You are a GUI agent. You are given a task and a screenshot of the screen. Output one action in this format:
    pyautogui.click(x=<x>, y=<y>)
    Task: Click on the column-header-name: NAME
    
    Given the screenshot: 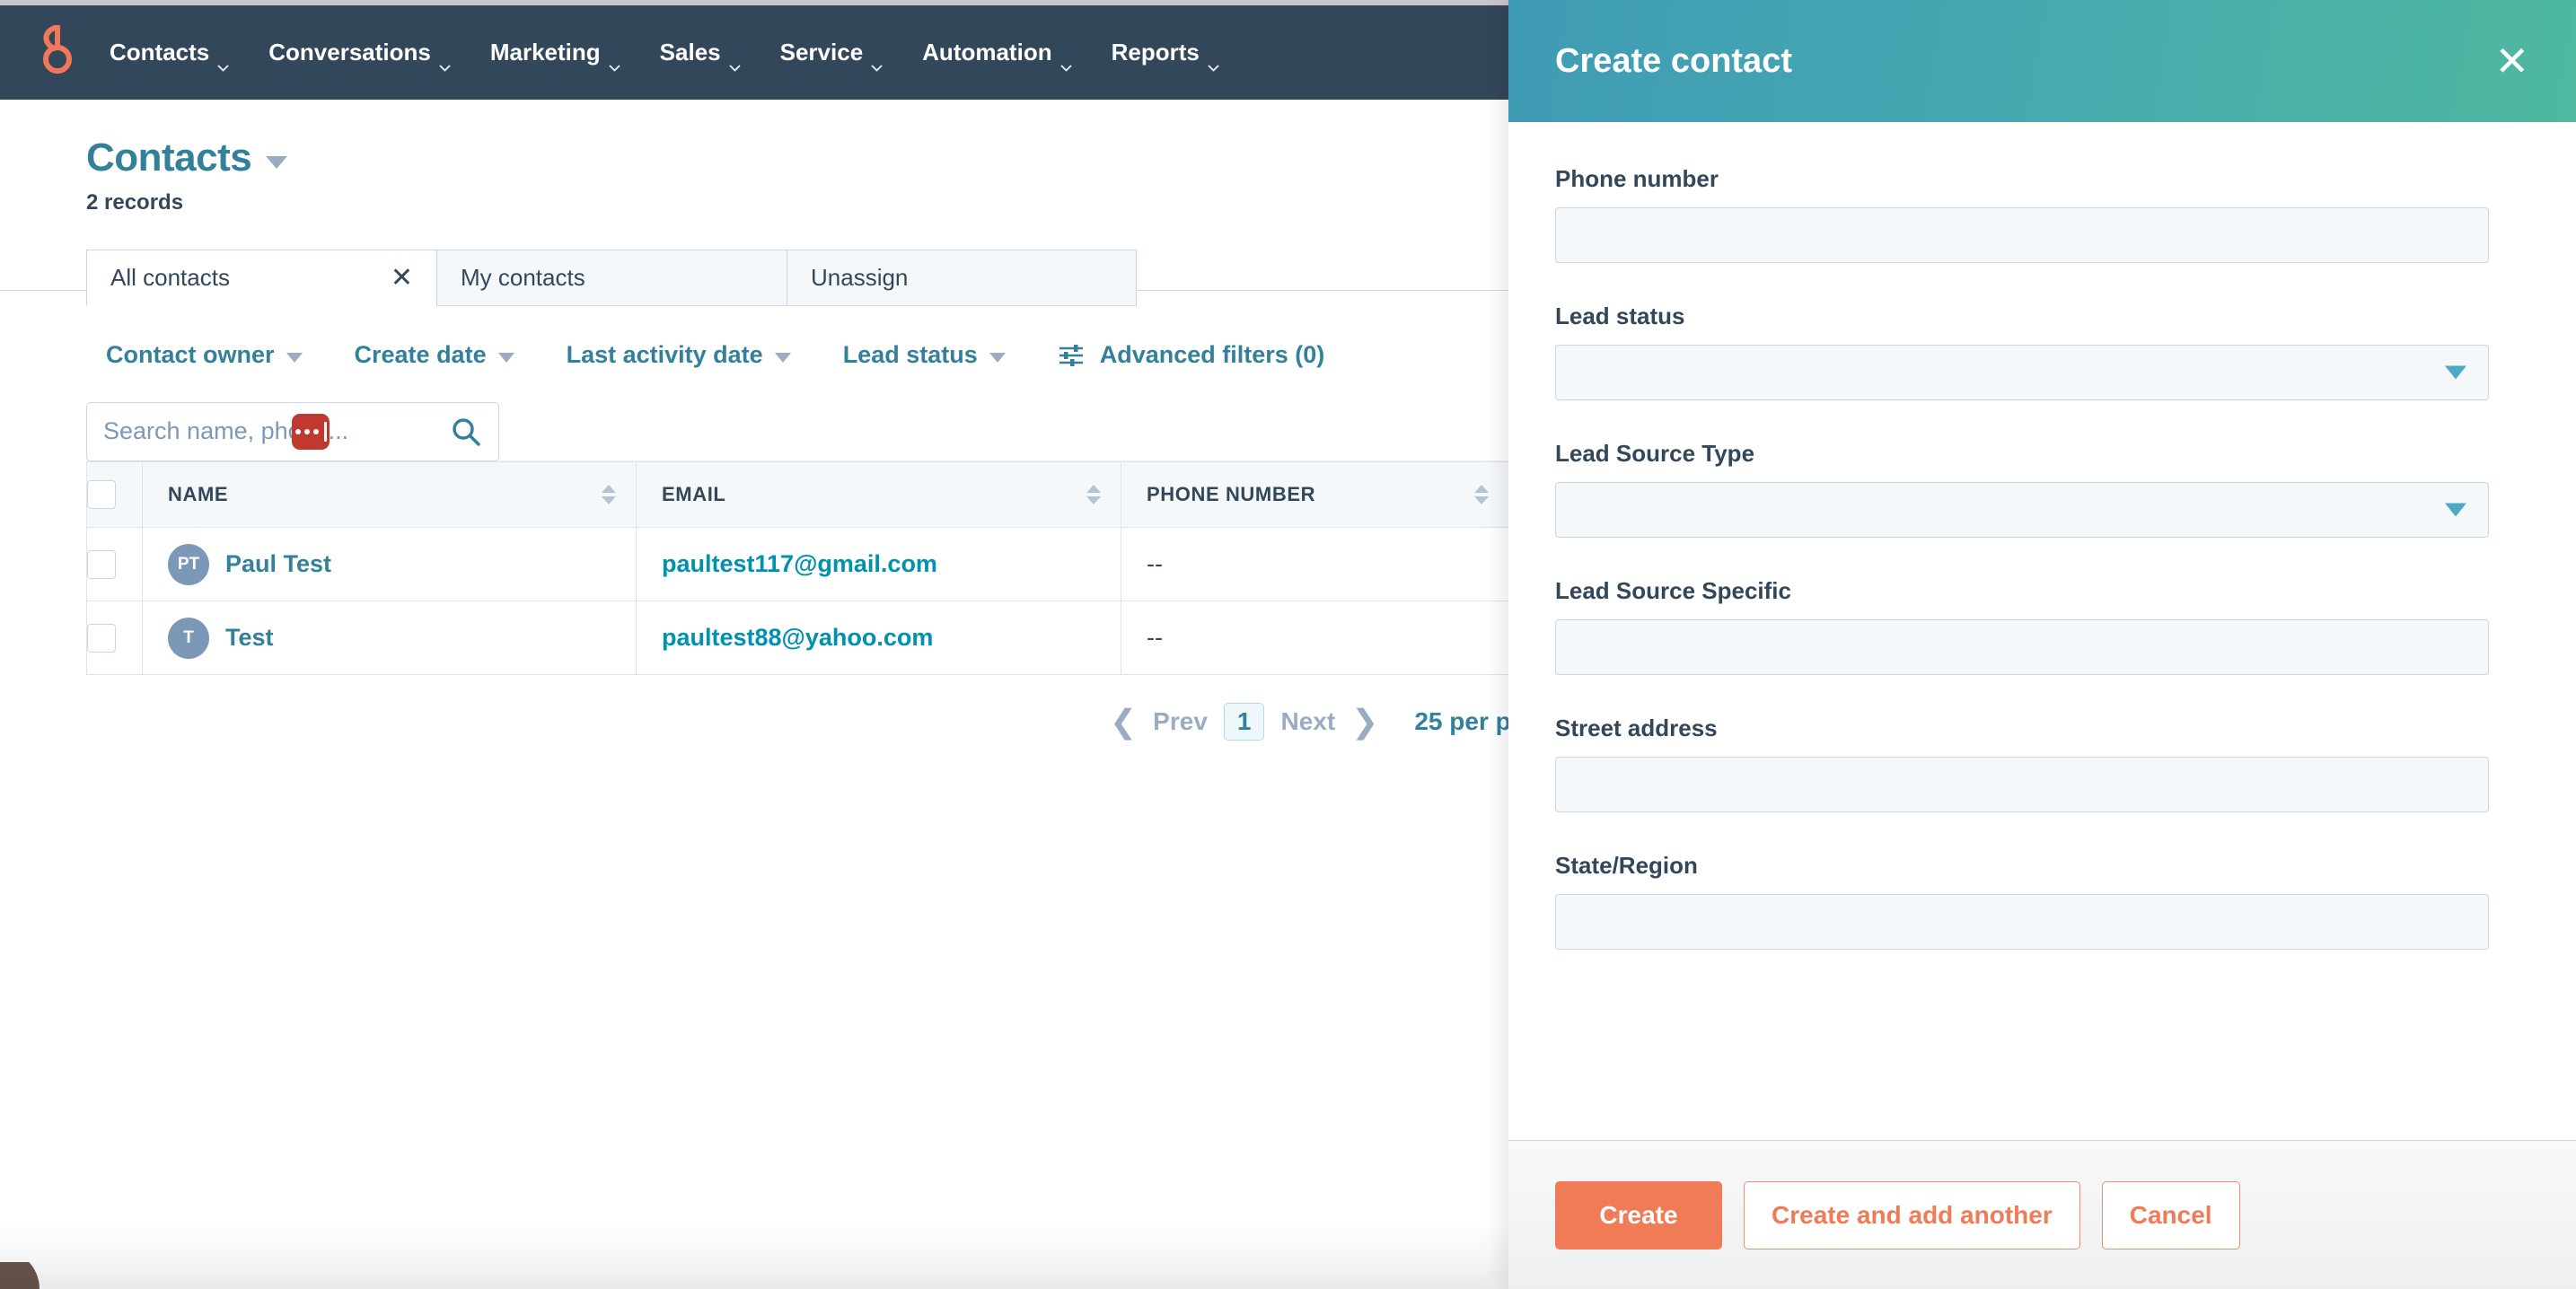 What is the action you would take?
    pyautogui.click(x=389, y=494)
    